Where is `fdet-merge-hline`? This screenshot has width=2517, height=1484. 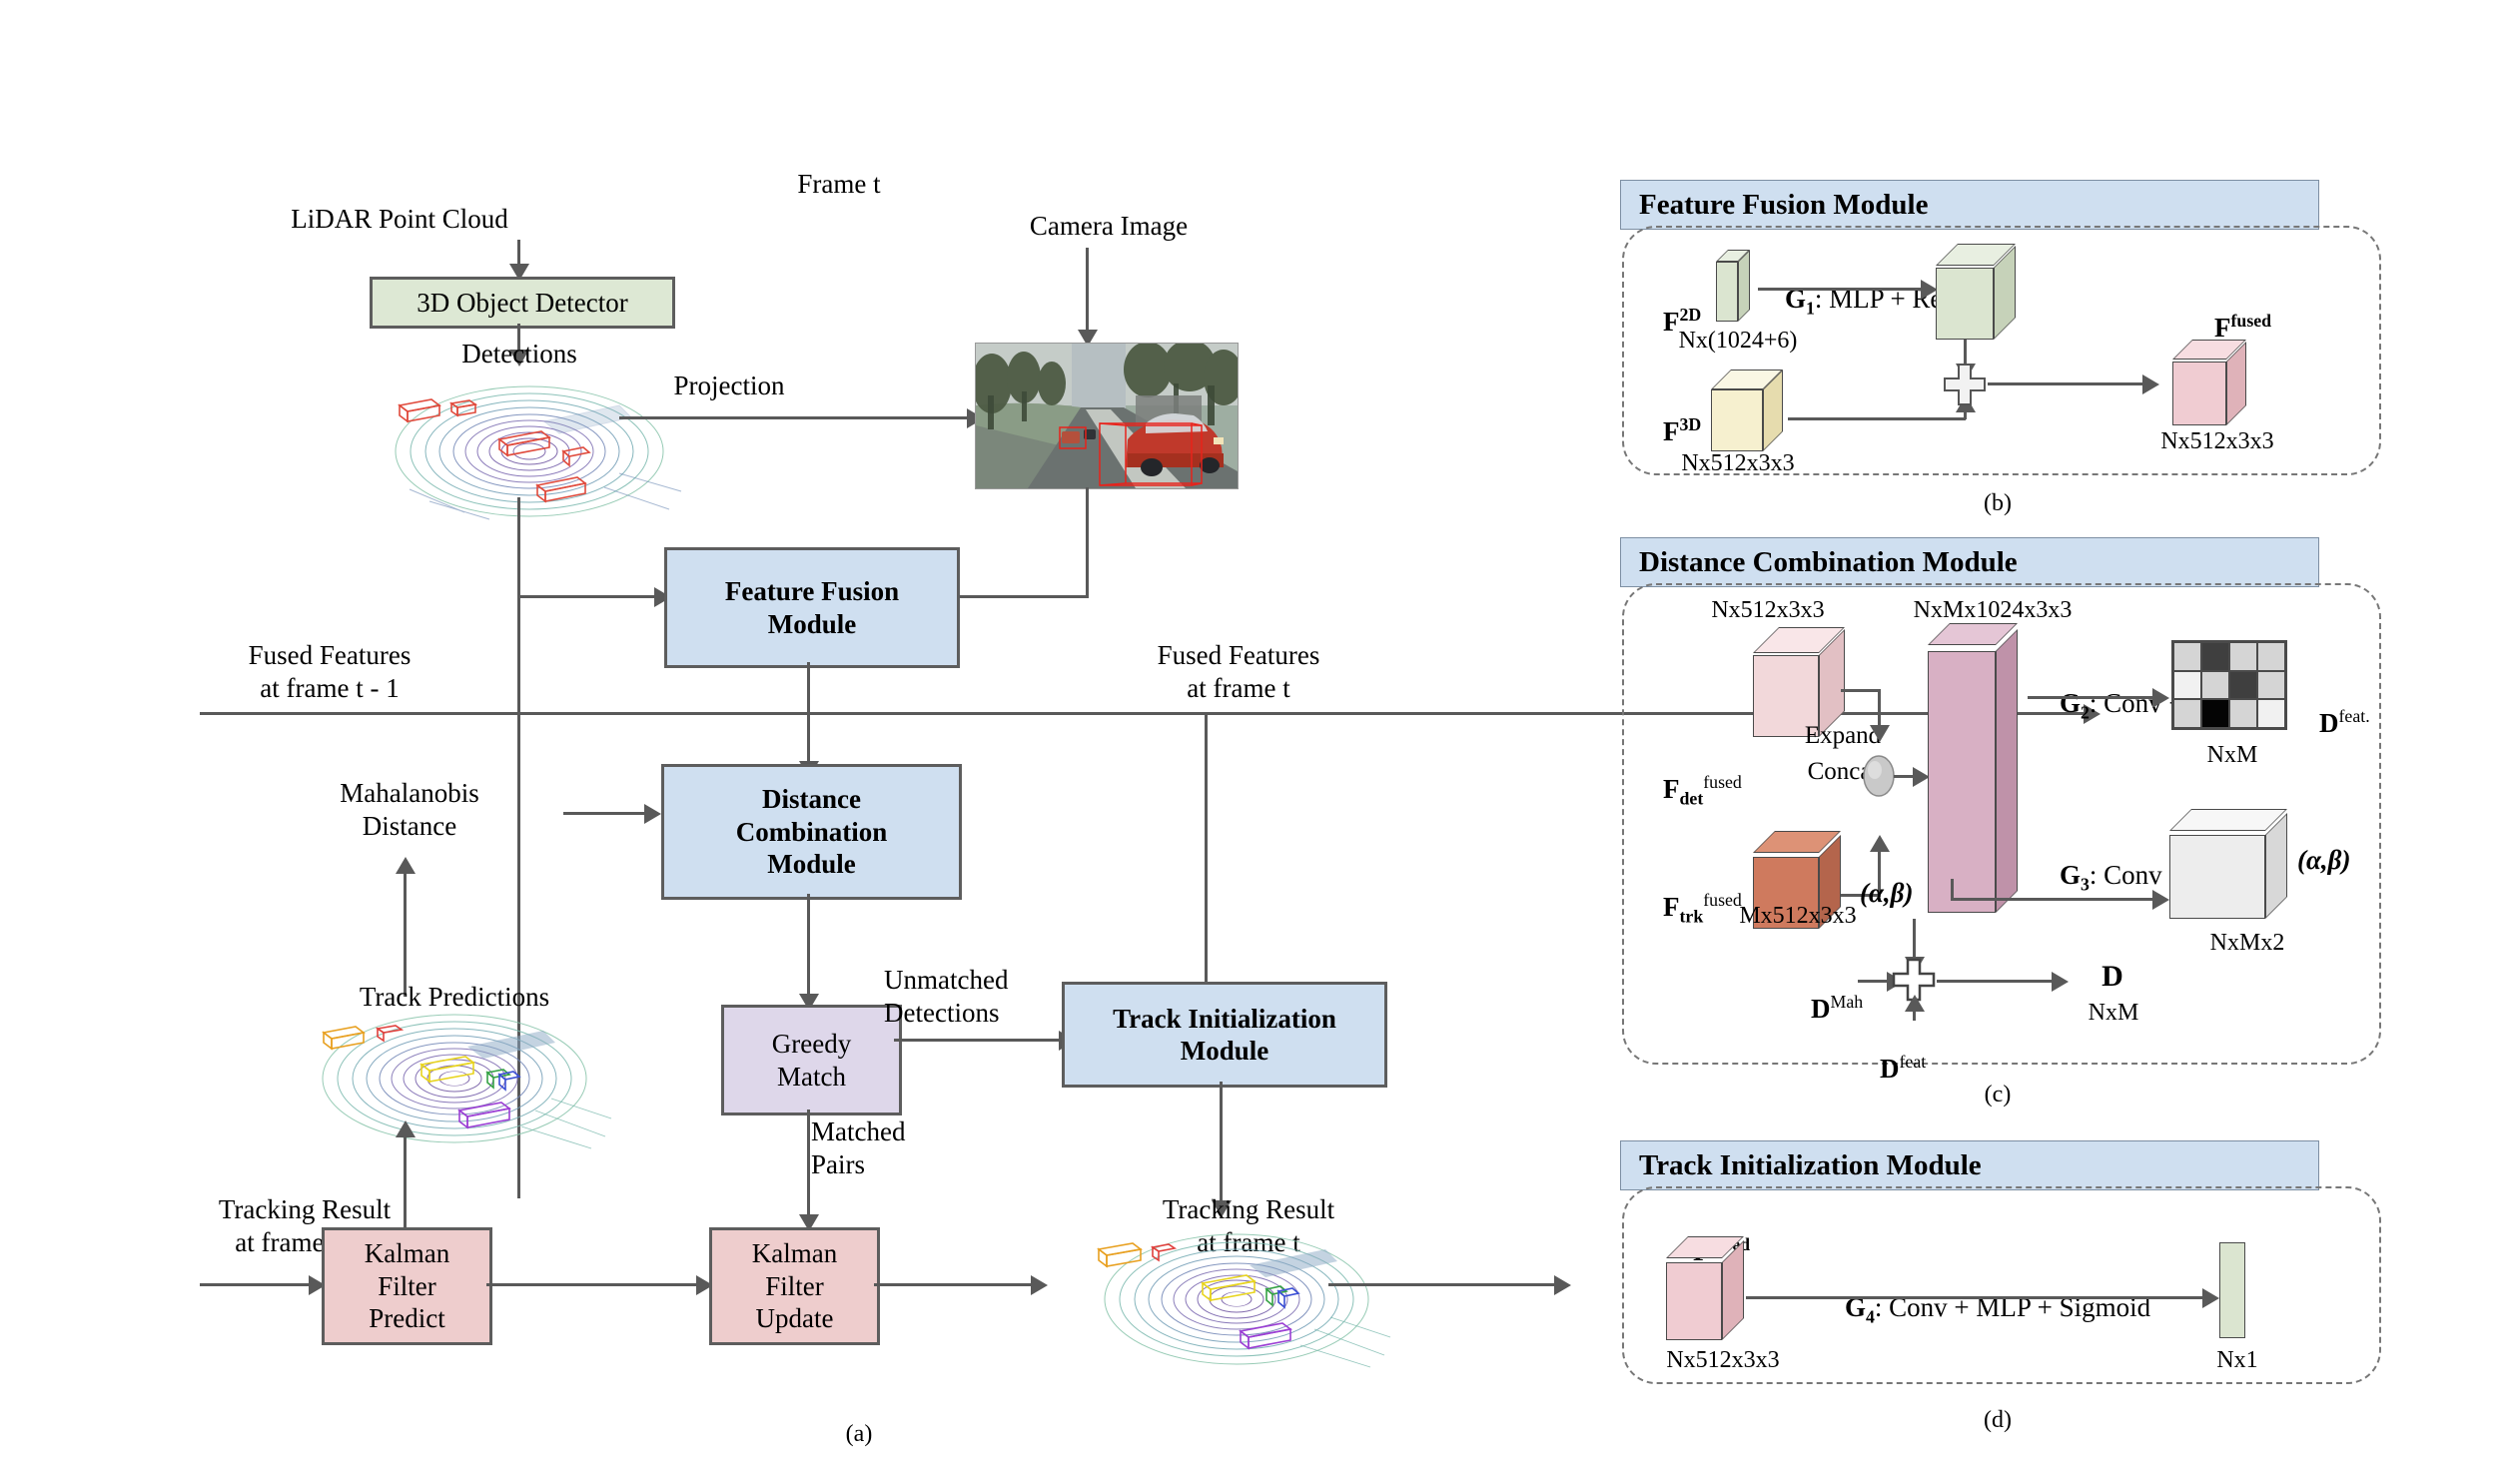
fdet-merge-hline is located at coordinates (1861, 691).